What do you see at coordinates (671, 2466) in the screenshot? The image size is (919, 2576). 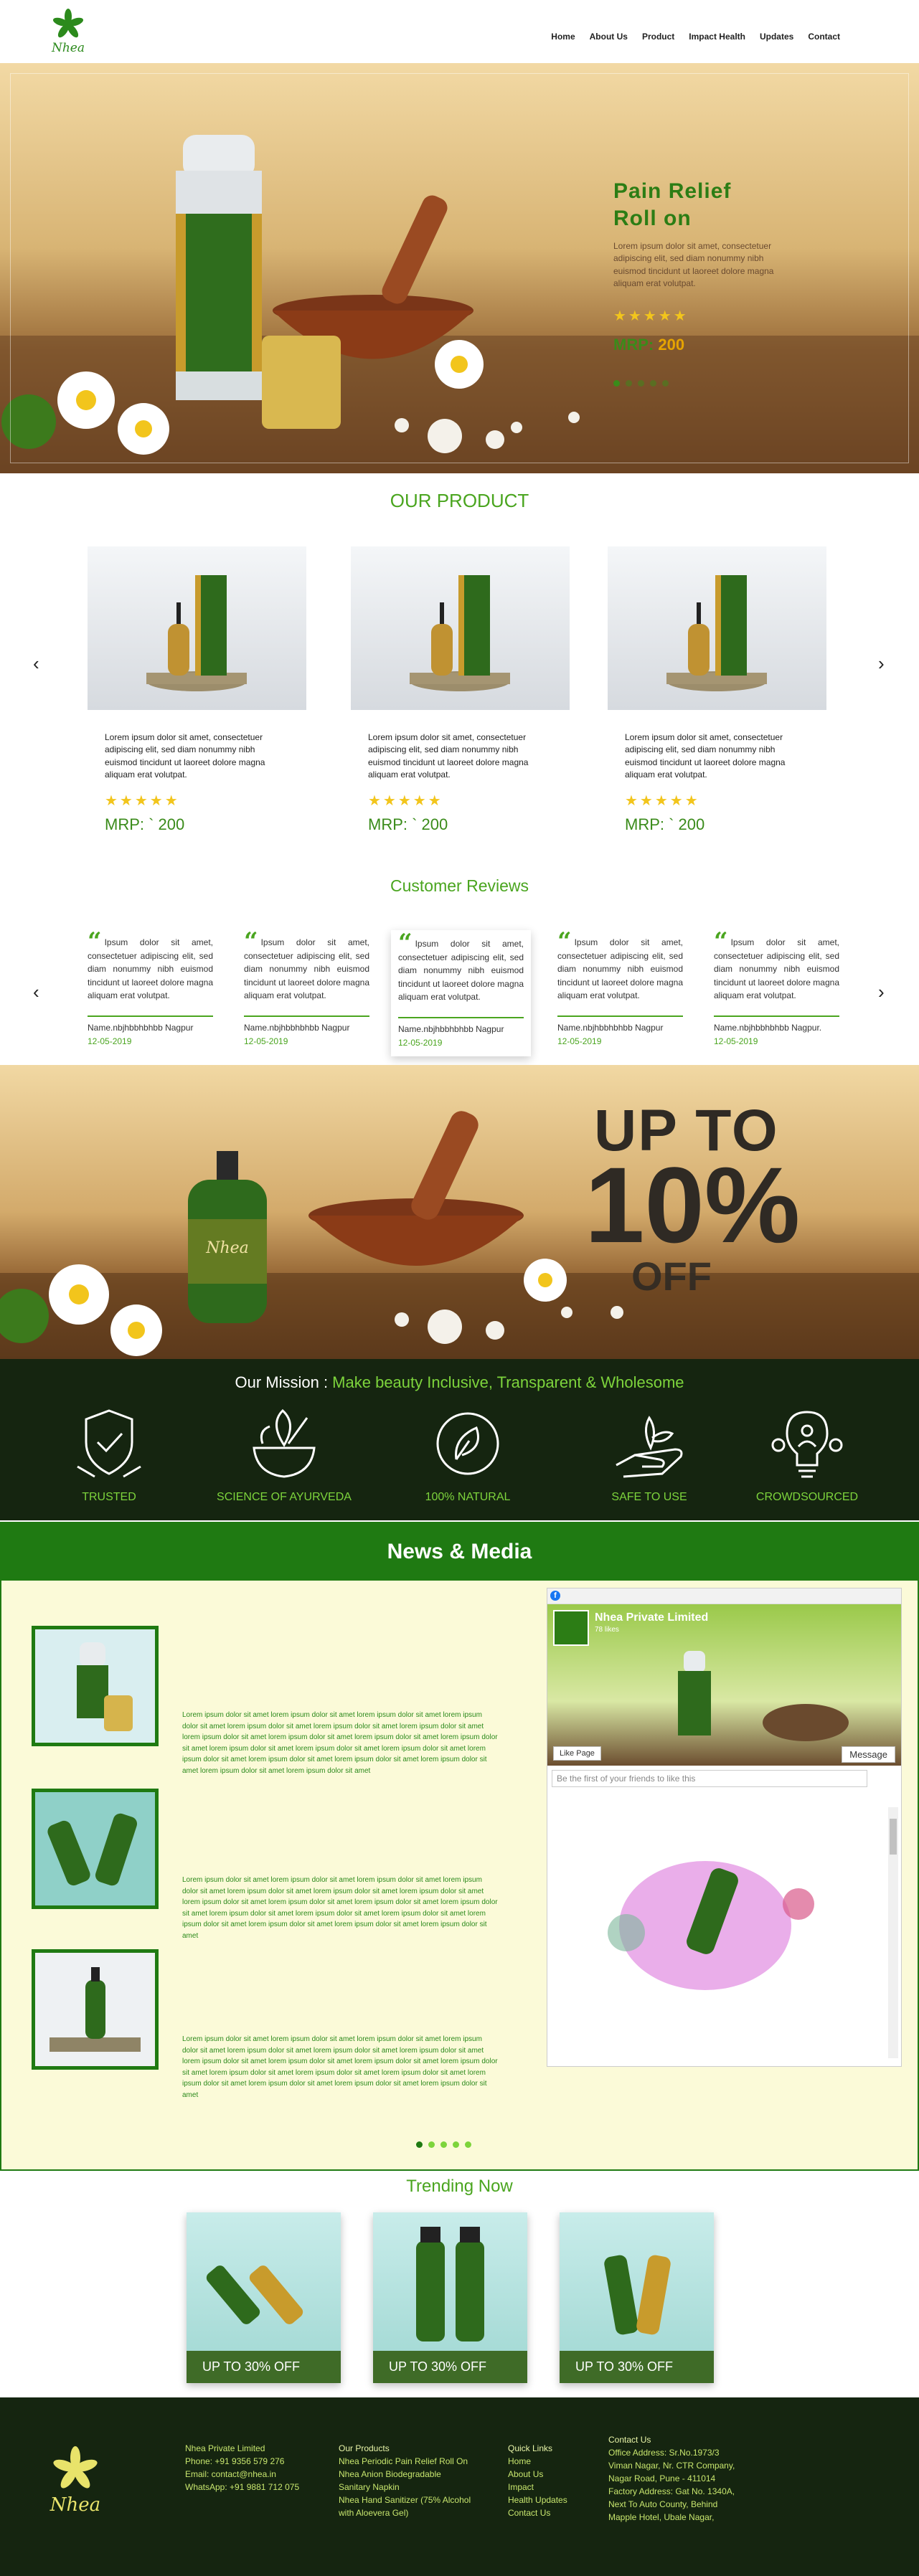 I see `footer-address-line: Viman Nagar, Nr. CTR Company,` at bounding box center [671, 2466].